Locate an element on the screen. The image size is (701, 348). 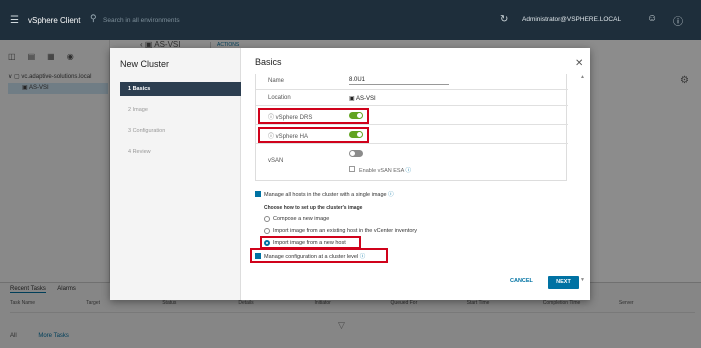
location-text: AS-VSI is located at coordinates (366, 99).